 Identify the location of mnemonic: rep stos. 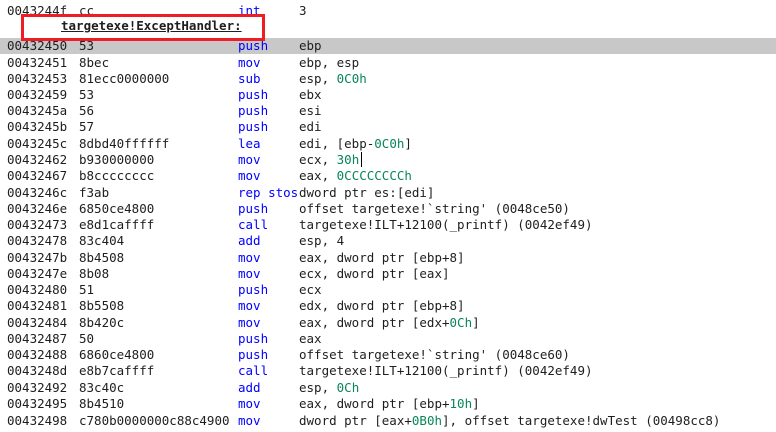
(268, 192).